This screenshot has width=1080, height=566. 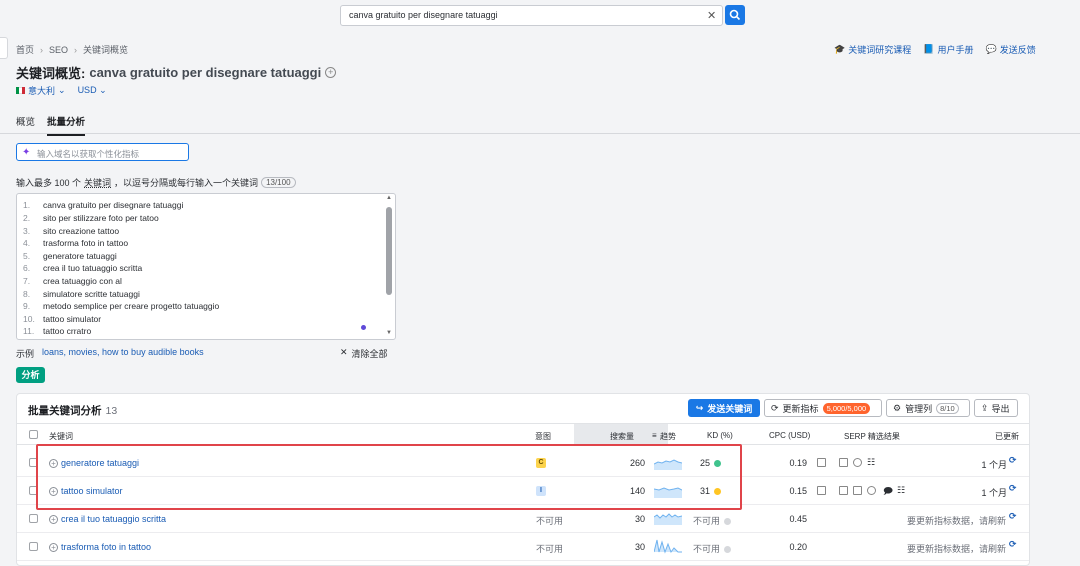 What do you see at coordinates (888, 491) in the screenshot?
I see `comment-icon: 🗩` at bounding box center [888, 491].